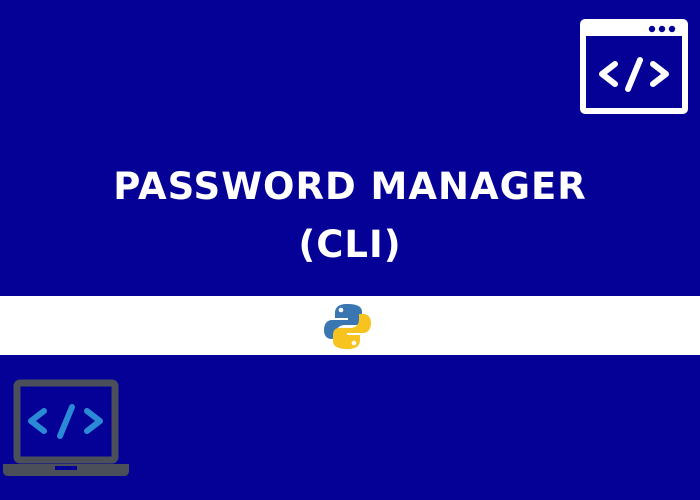 This screenshot has height=500, width=700. Describe the element at coordinates (66, 427) in the screenshot. I see `laptop-code-icon` at that location.